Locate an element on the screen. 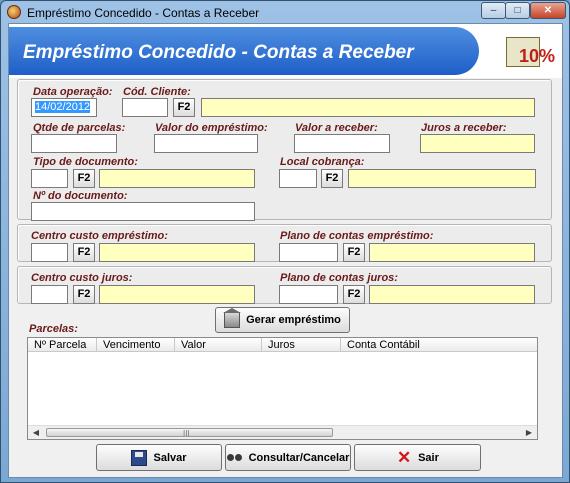  centro-custo-juros-code-field is located at coordinates (49, 294).